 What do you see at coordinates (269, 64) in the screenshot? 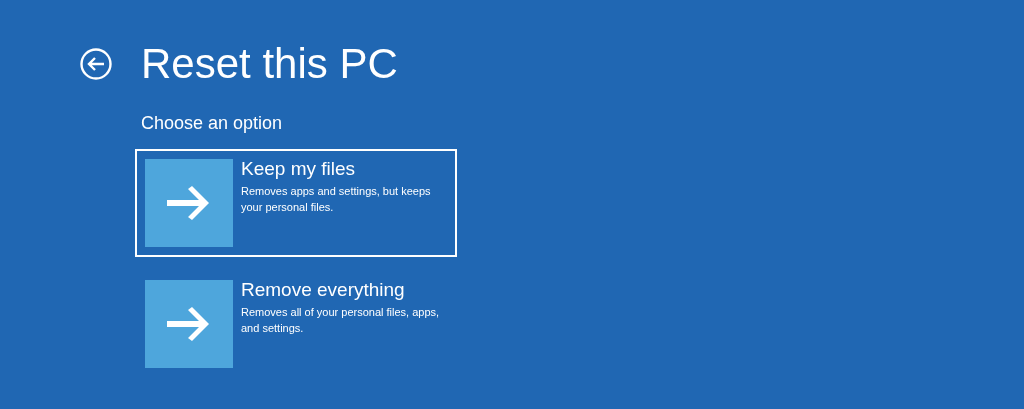
I see `page-title: Reset this PC` at bounding box center [269, 64].